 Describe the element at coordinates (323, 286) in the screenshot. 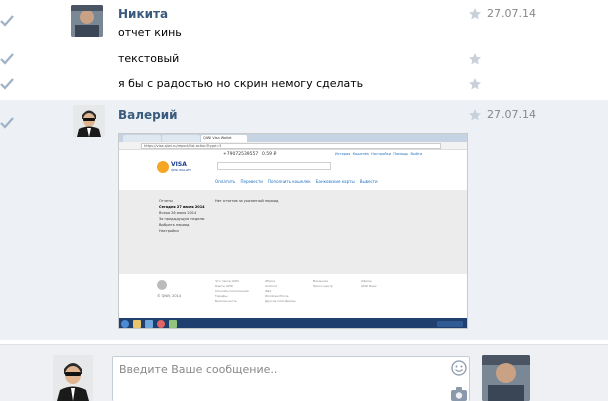

I see `footer-link: Пресс-центр` at that location.